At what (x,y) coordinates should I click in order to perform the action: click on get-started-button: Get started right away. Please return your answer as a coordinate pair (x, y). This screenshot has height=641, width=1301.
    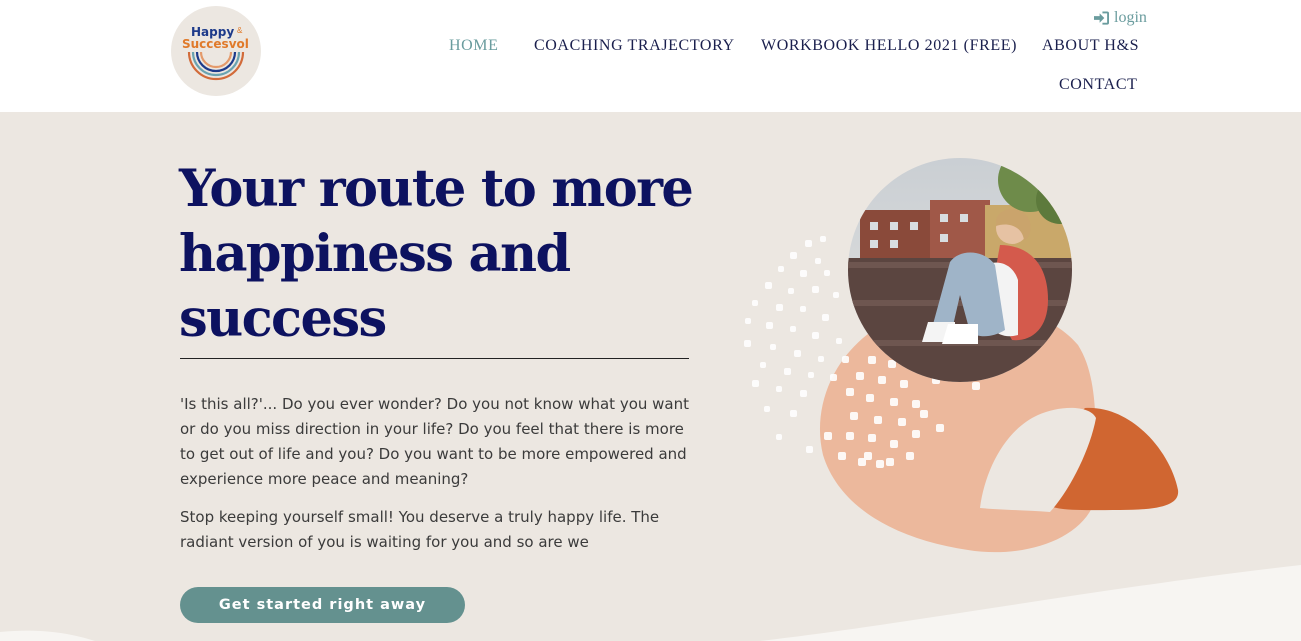
    Looking at the image, I should click on (322, 605).